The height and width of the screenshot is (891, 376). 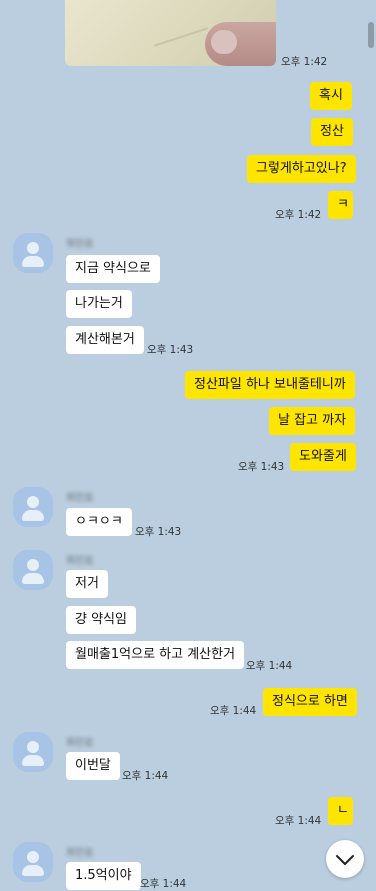 What do you see at coordinates (181, 37) in the screenshot?
I see `photo-detail` at bounding box center [181, 37].